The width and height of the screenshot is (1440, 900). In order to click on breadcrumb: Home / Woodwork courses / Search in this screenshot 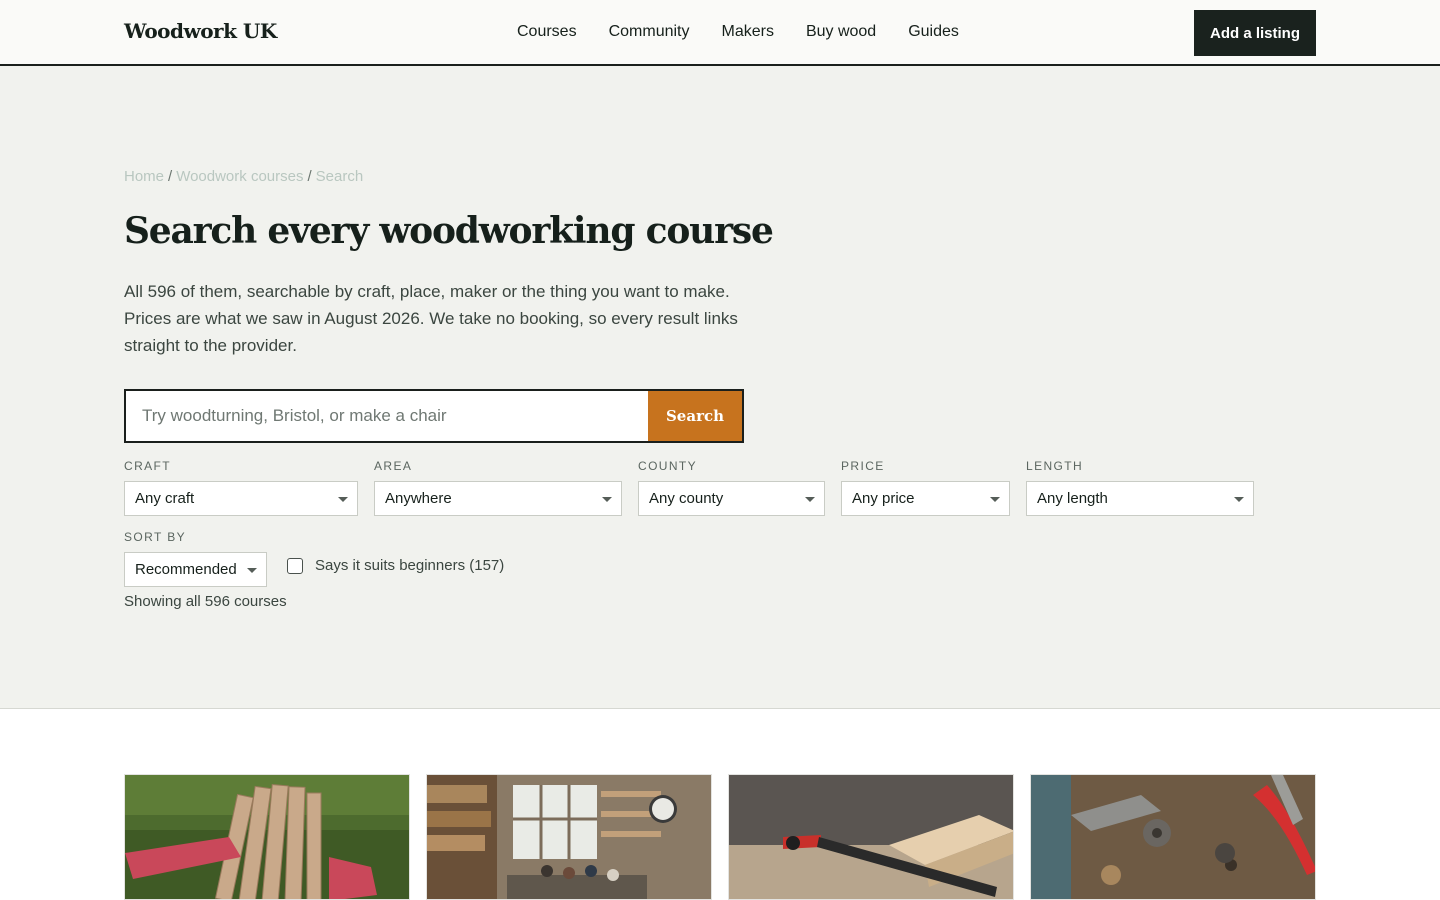, I will do `click(243, 176)`.